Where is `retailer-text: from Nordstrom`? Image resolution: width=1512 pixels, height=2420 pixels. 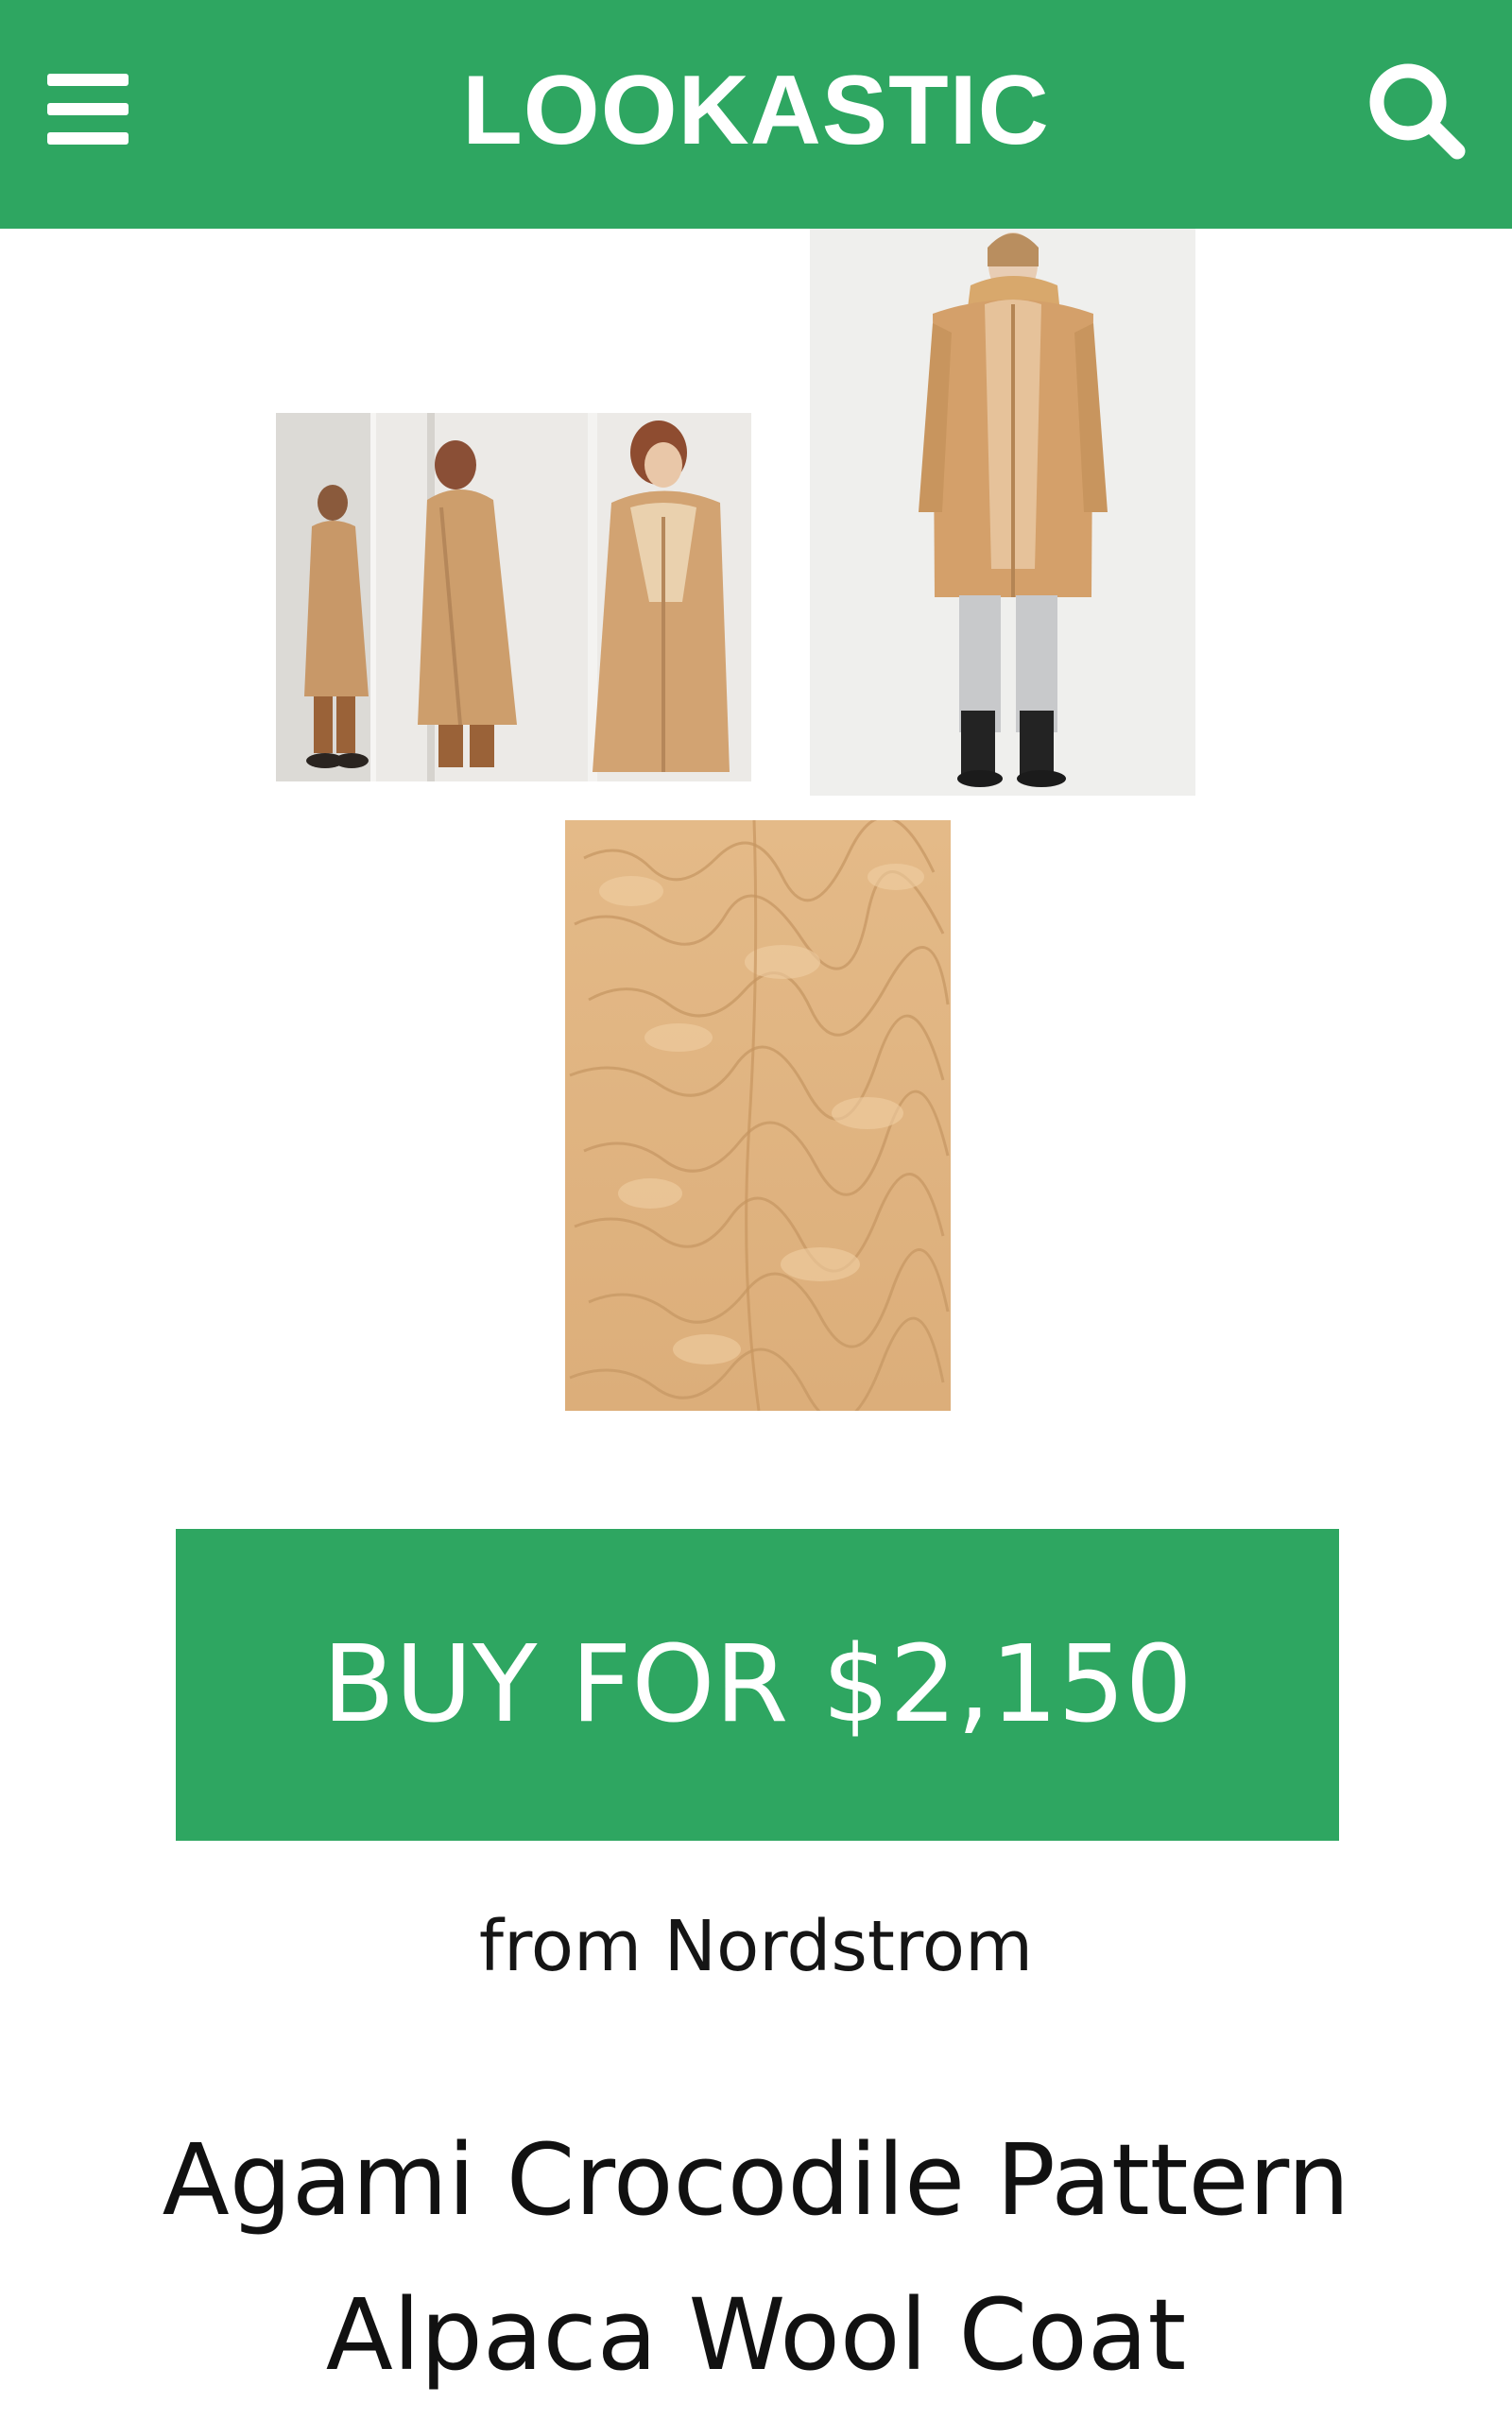 retailer-text: from Nordstrom is located at coordinates (756, 1946).